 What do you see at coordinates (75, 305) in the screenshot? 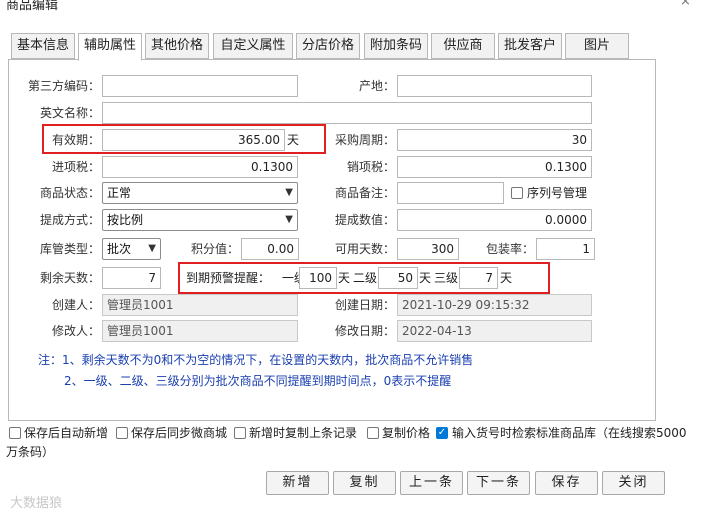
I see `creator-label: 创建人：` at bounding box center [75, 305].